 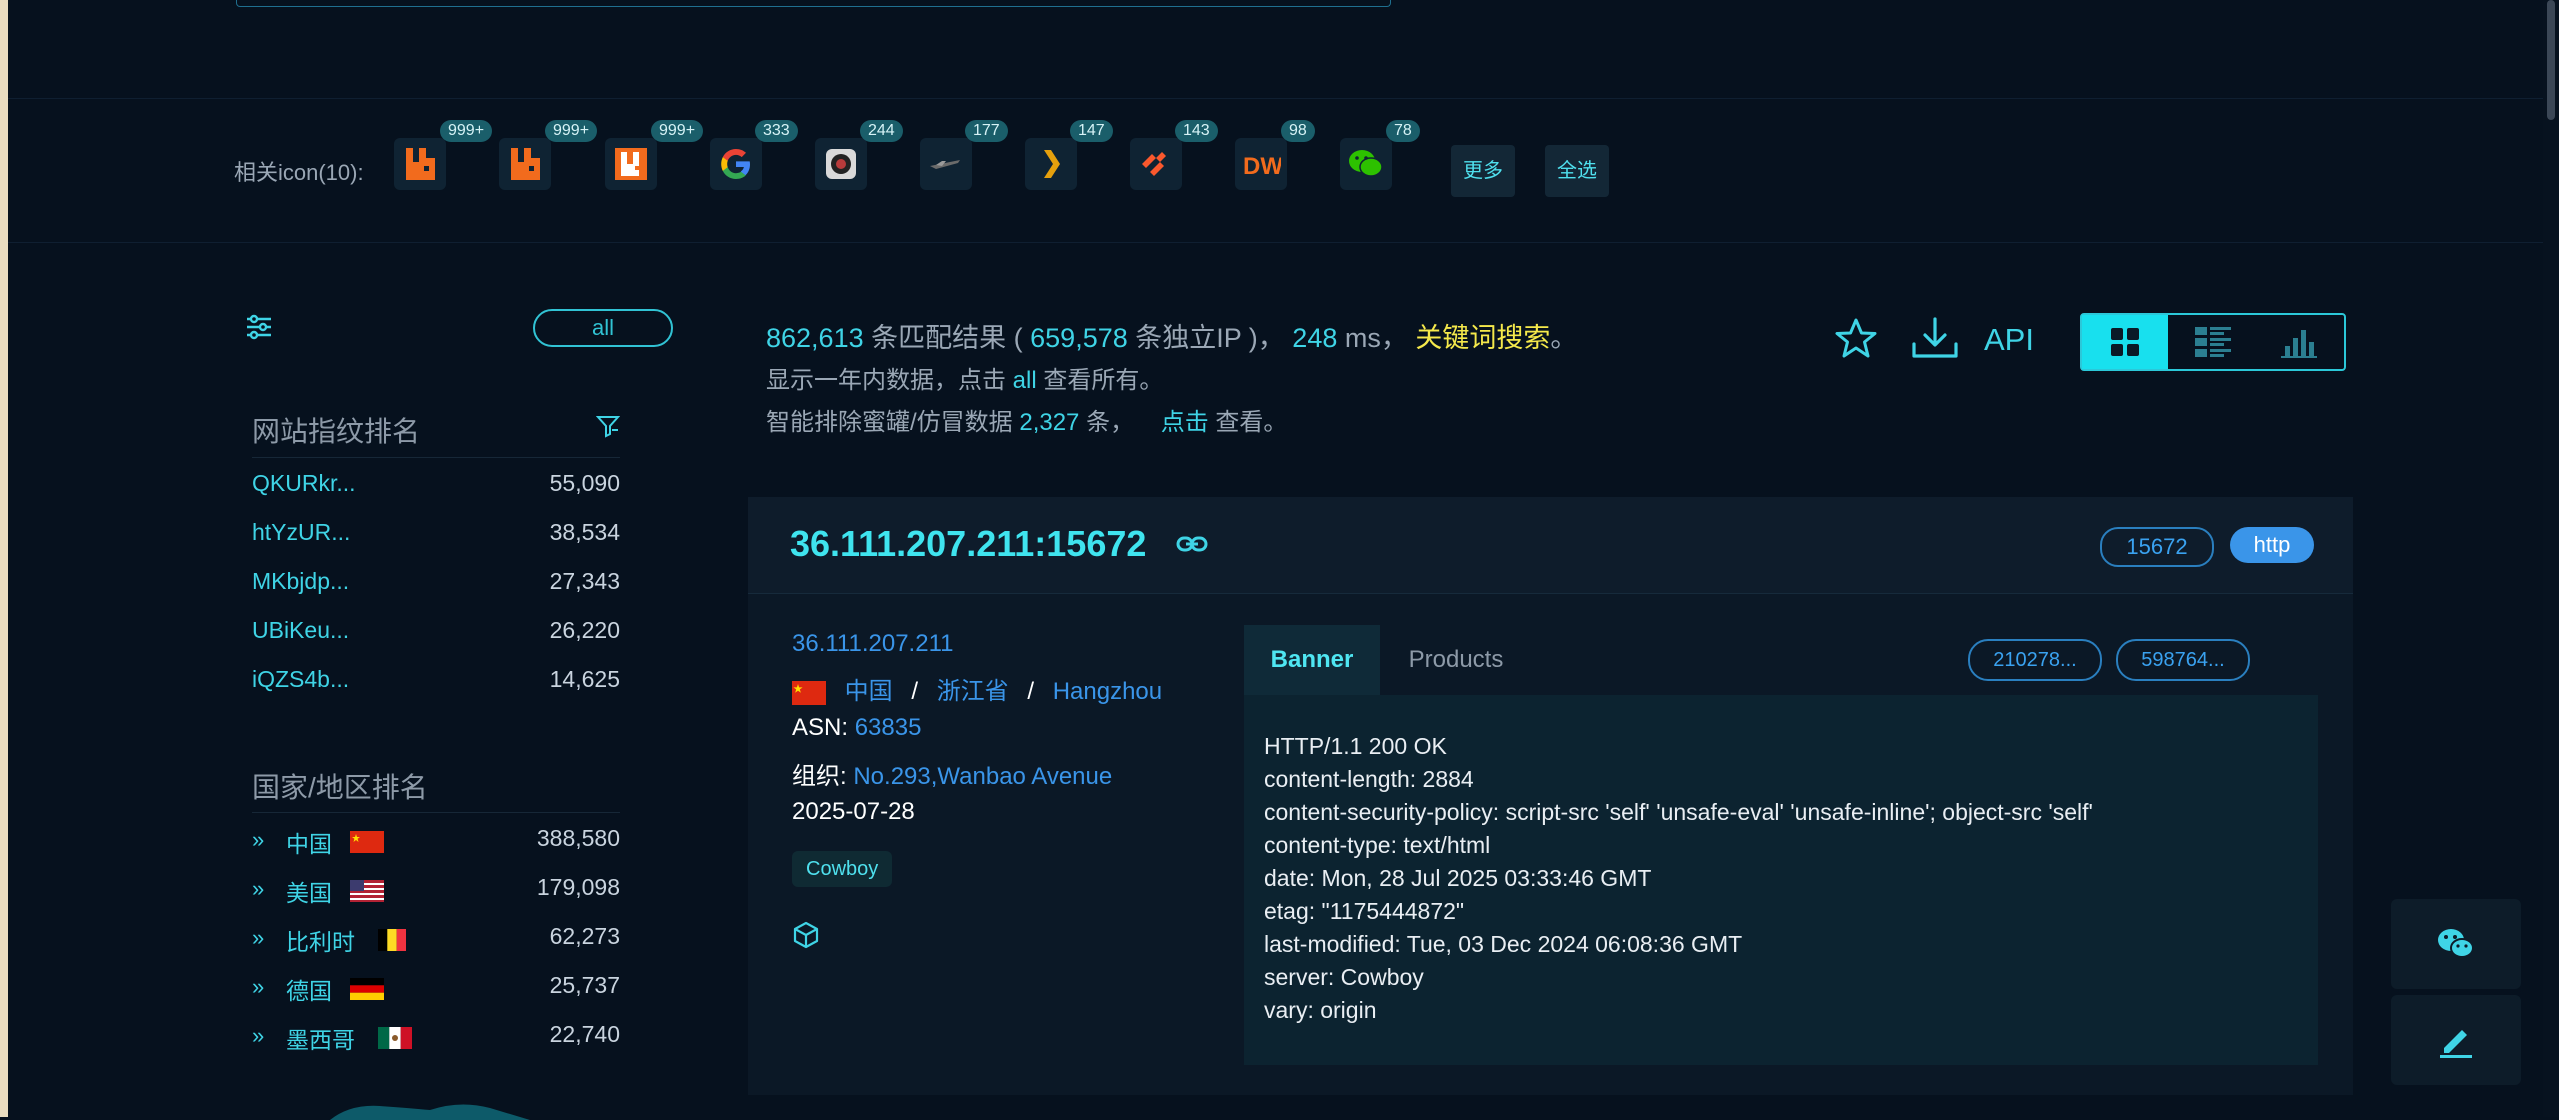 I want to click on flag-be-icon, so click(x=392, y=940).